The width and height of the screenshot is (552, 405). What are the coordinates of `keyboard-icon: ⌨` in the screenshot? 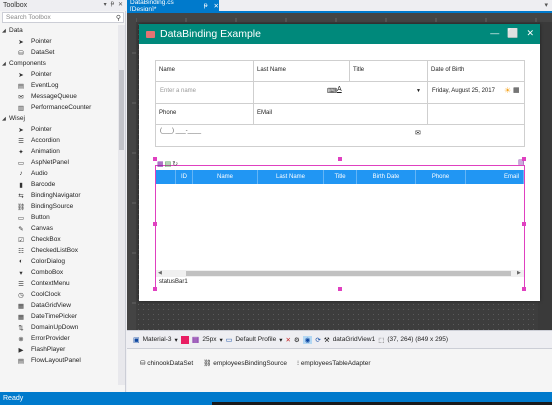 It's located at (332, 91).